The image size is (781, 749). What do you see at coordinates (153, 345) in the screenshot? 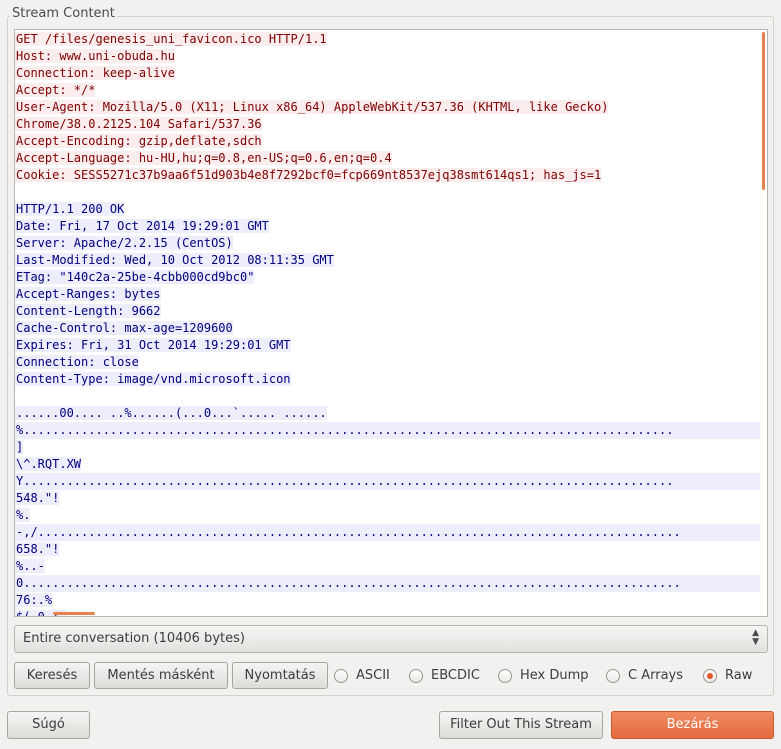
I see `server-header-line: Expires: Fri, 31 Oct 2014 19:29:01 GMT` at bounding box center [153, 345].